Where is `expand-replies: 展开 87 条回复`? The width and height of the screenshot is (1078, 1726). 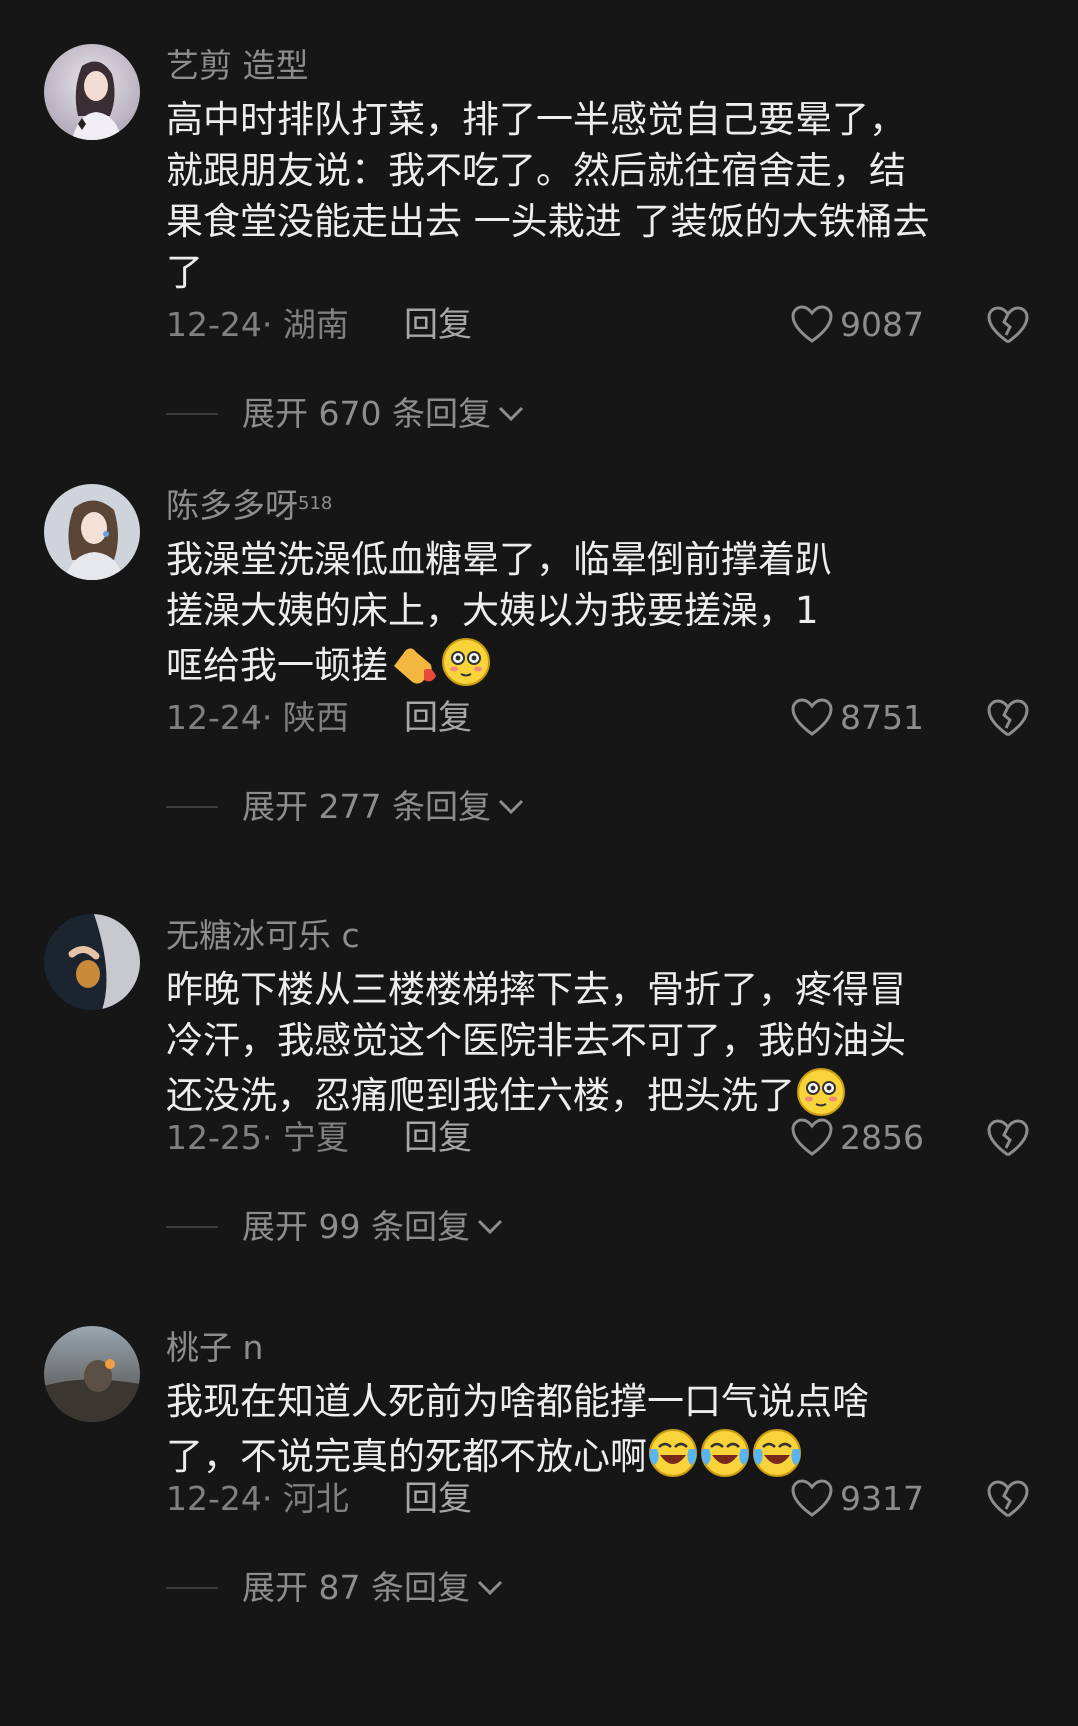
expand-replies: 展开 87 条回复 is located at coordinates (335, 1588).